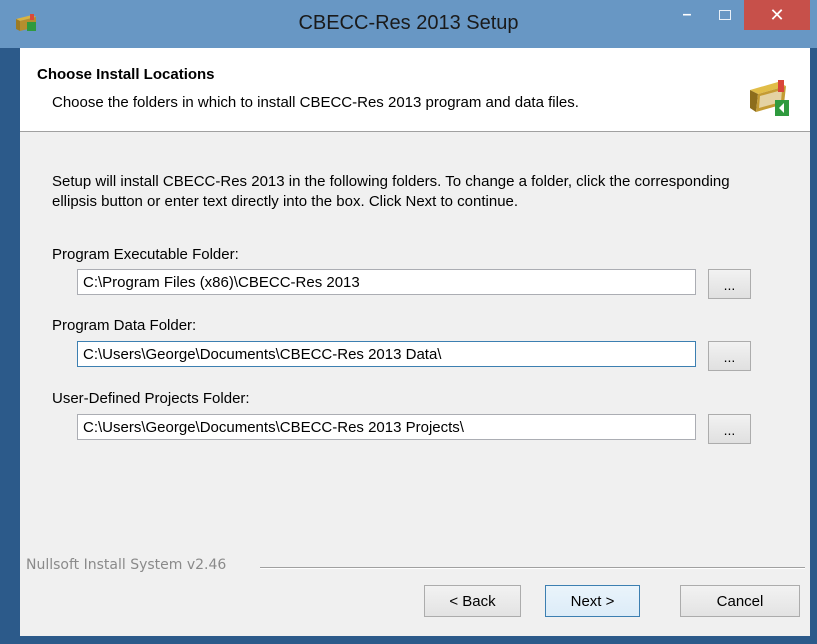 This screenshot has width=817, height=644. I want to click on program-data-folder-input, so click(386, 354).